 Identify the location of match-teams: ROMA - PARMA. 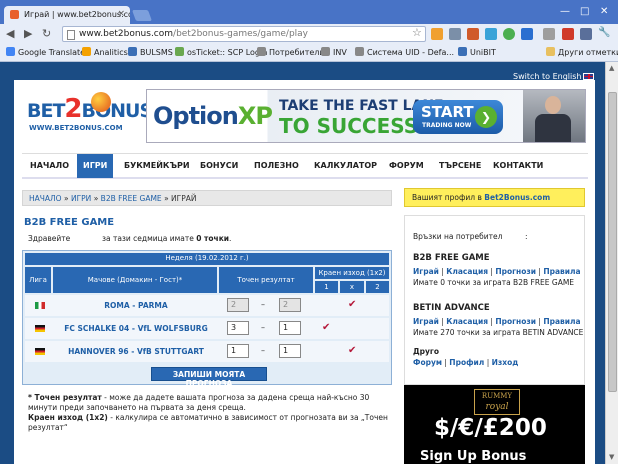
(136, 305).